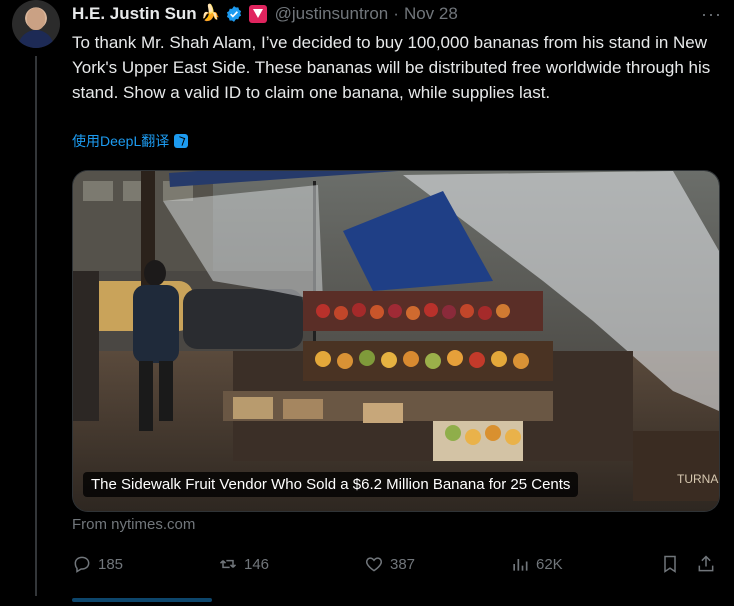 The height and width of the screenshot is (606, 734). I want to click on more-options-icon: ···, so click(711, 14).